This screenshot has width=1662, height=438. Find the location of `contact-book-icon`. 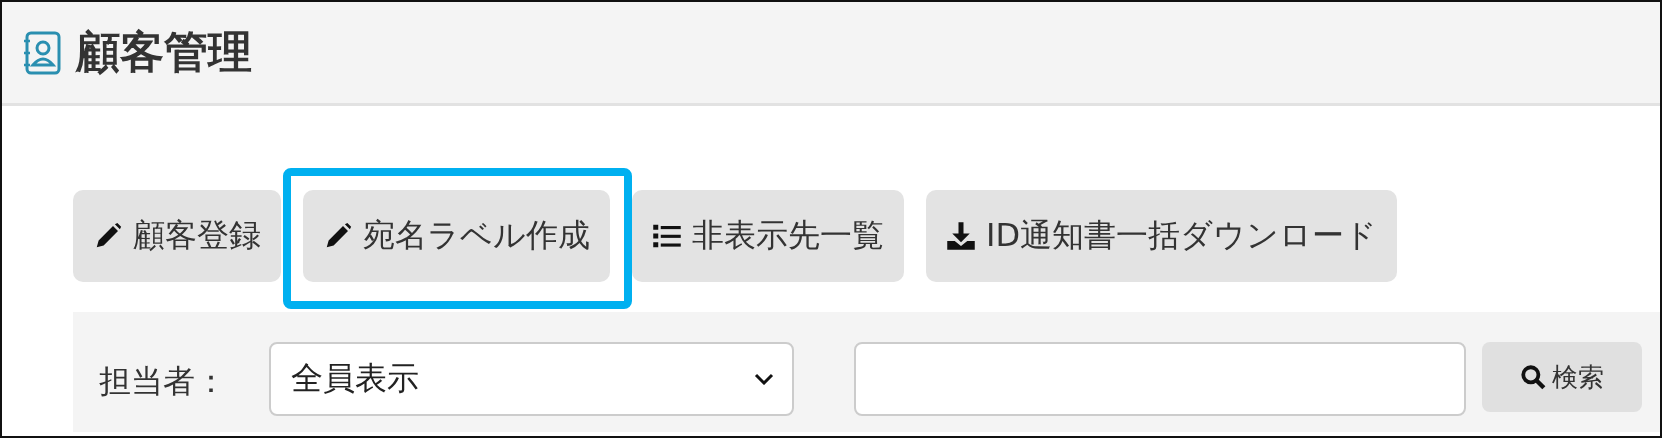

contact-book-icon is located at coordinates (42, 52).